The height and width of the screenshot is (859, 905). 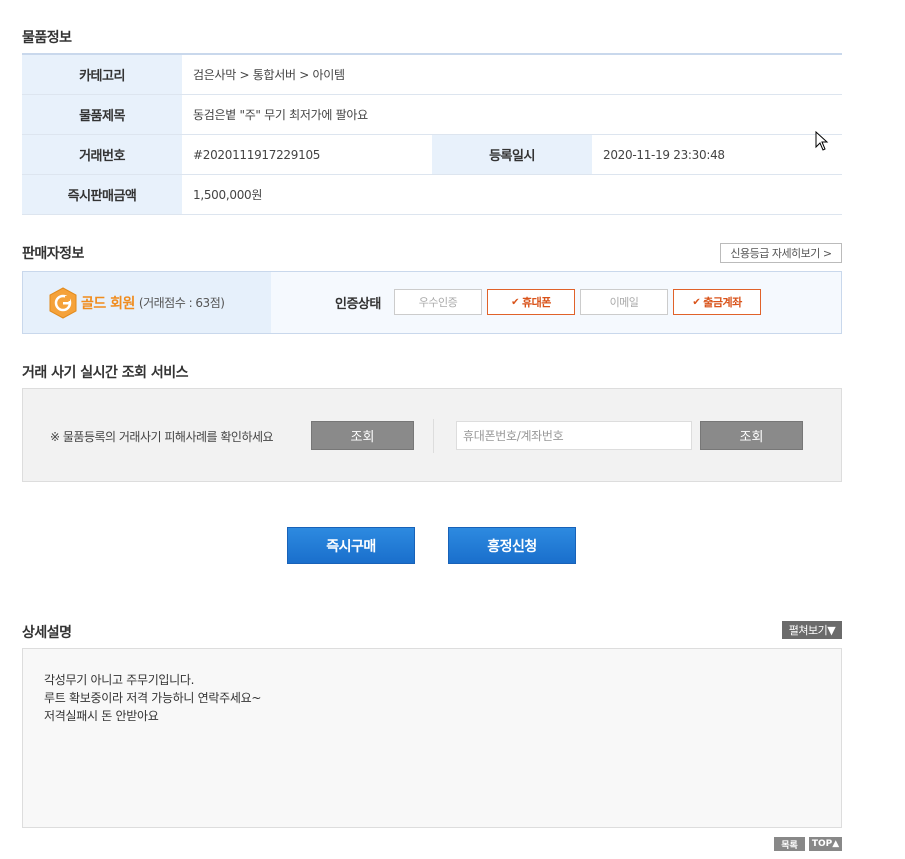 What do you see at coordinates (63, 302) in the screenshot?
I see `gold-badge-icon` at bounding box center [63, 302].